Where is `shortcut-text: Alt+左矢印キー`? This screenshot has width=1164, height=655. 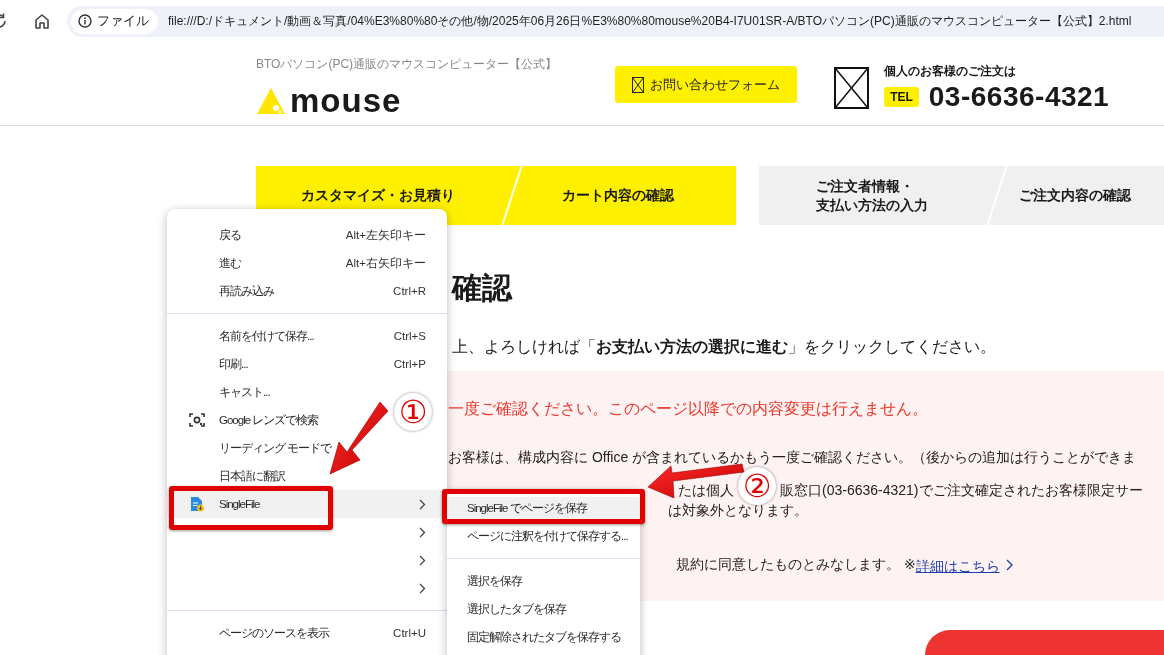
shortcut-text: Alt+左矢印キー is located at coordinates (385, 235).